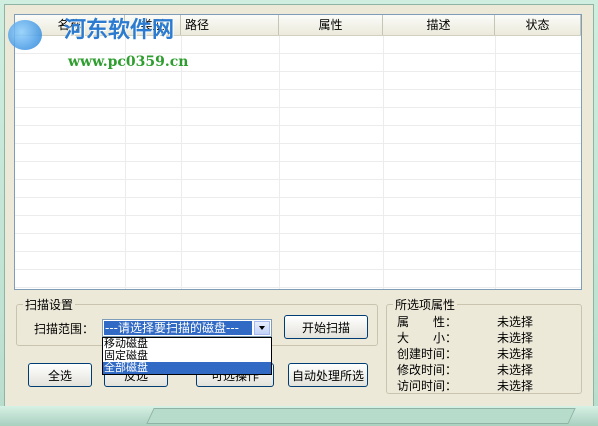 The image size is (598, 426). I want to click on scan-range-label: 扫描范围：, so click(64, 329).